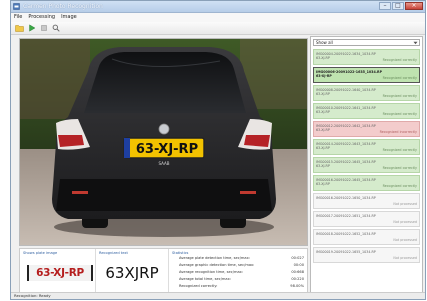 The height and width of the screenshot is (301, 427). I want to click on stat-value: 00:027, so click(297, 258).